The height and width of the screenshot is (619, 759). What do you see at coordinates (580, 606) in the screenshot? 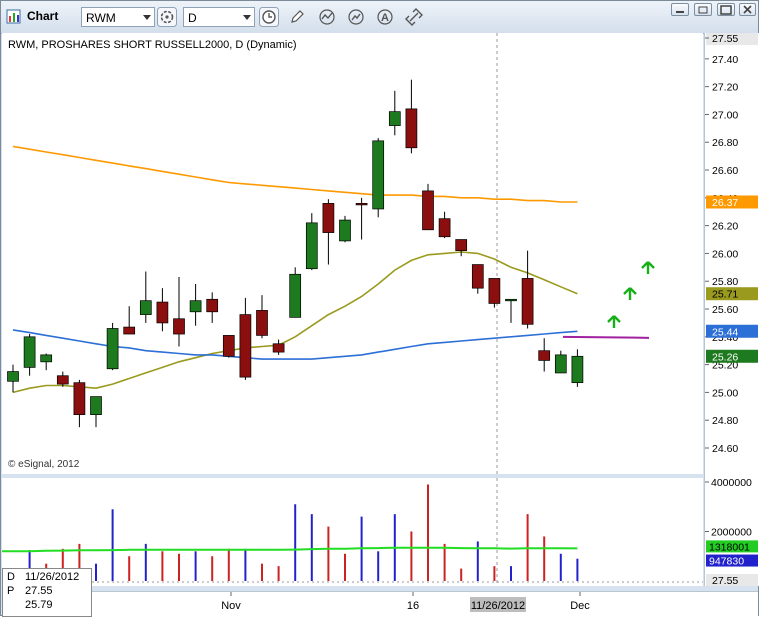
I see `time-tick-label: Dec` at bounding box center [580, 606].